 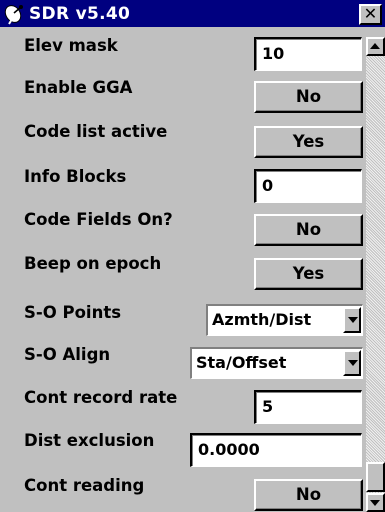 What do you see at coordinates (183, 451) in the screenshot?
I see `row-dist-exclusion: Dist exclusion 0.0000` at bounding box center [183, 451].